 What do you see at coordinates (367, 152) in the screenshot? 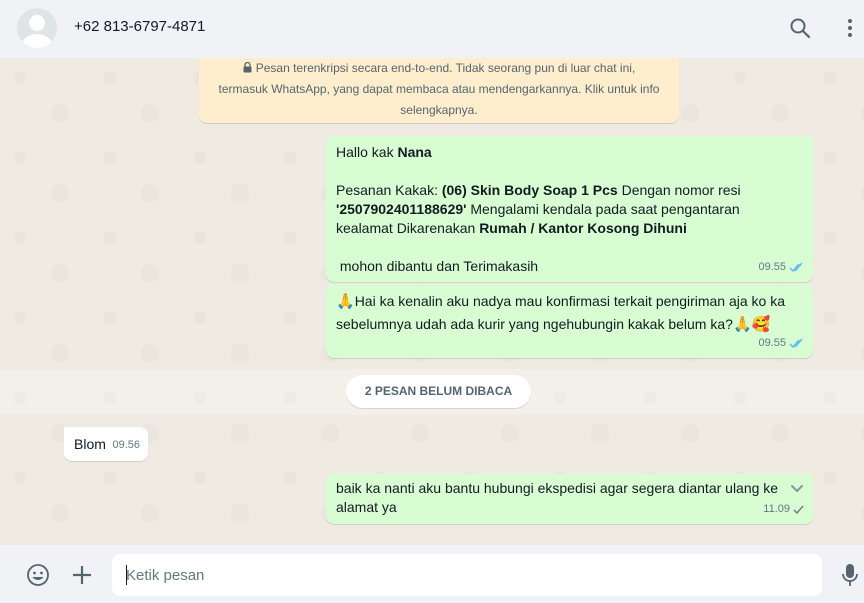
I see `greeting-text: Hallo kak` at bounding box center [367, 152].